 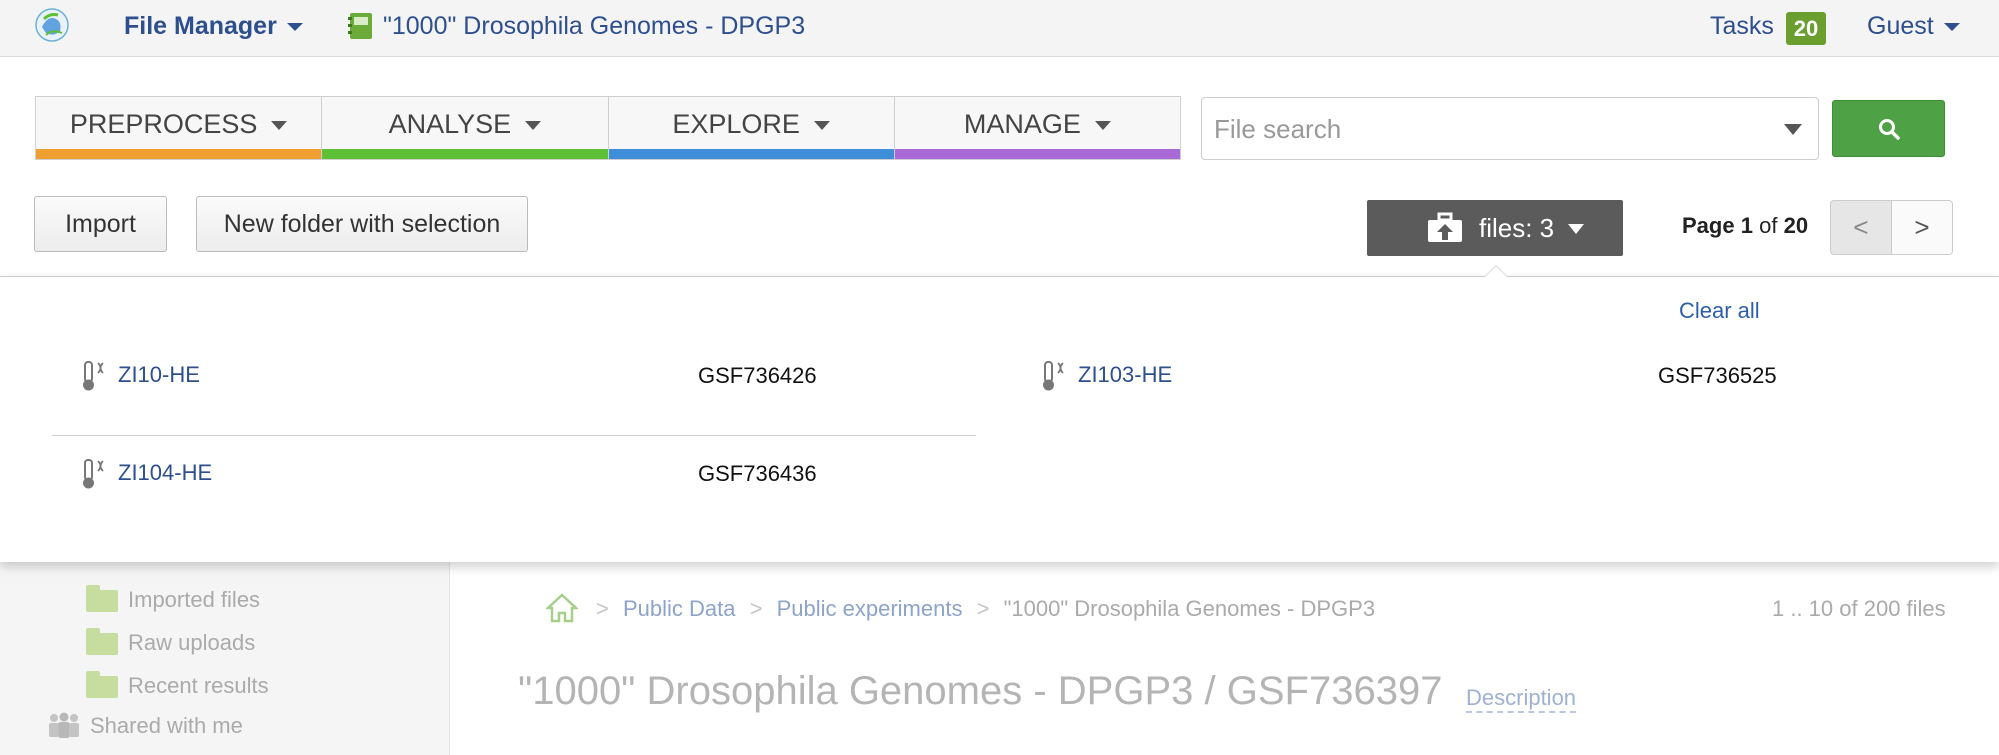 I want to click on file-manager-label: File Manager, so click(x=200, y=26).